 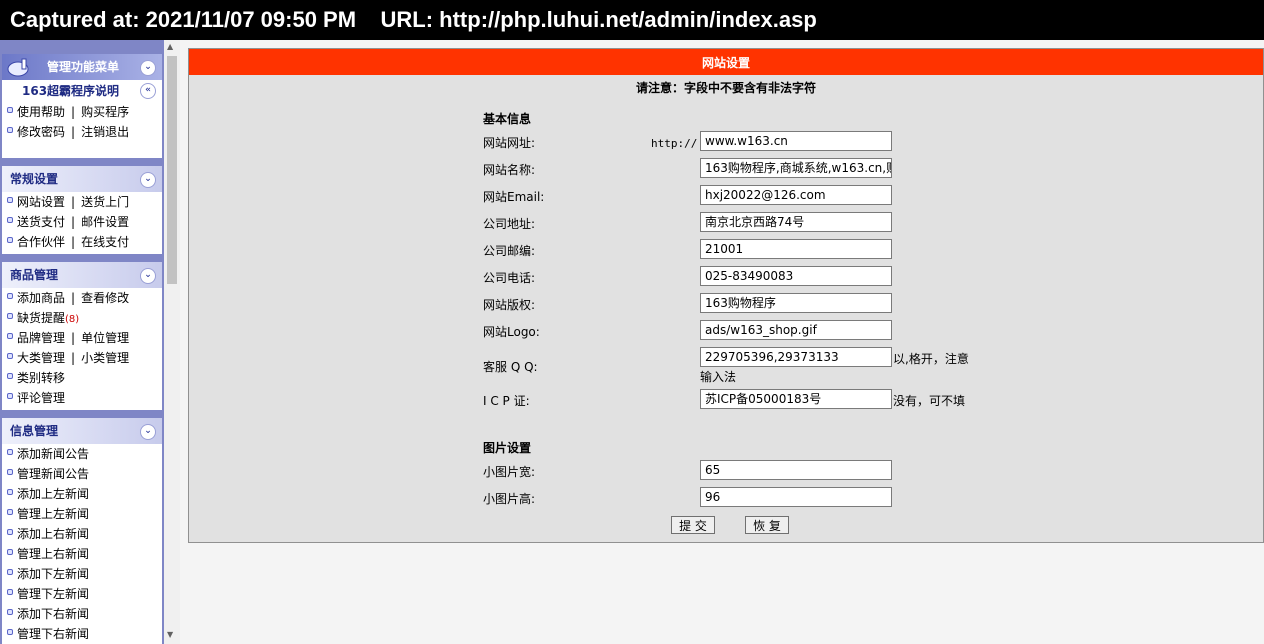 I want to click on list-item: 修改密码 | 注销退出, so click(x=82, y=132).